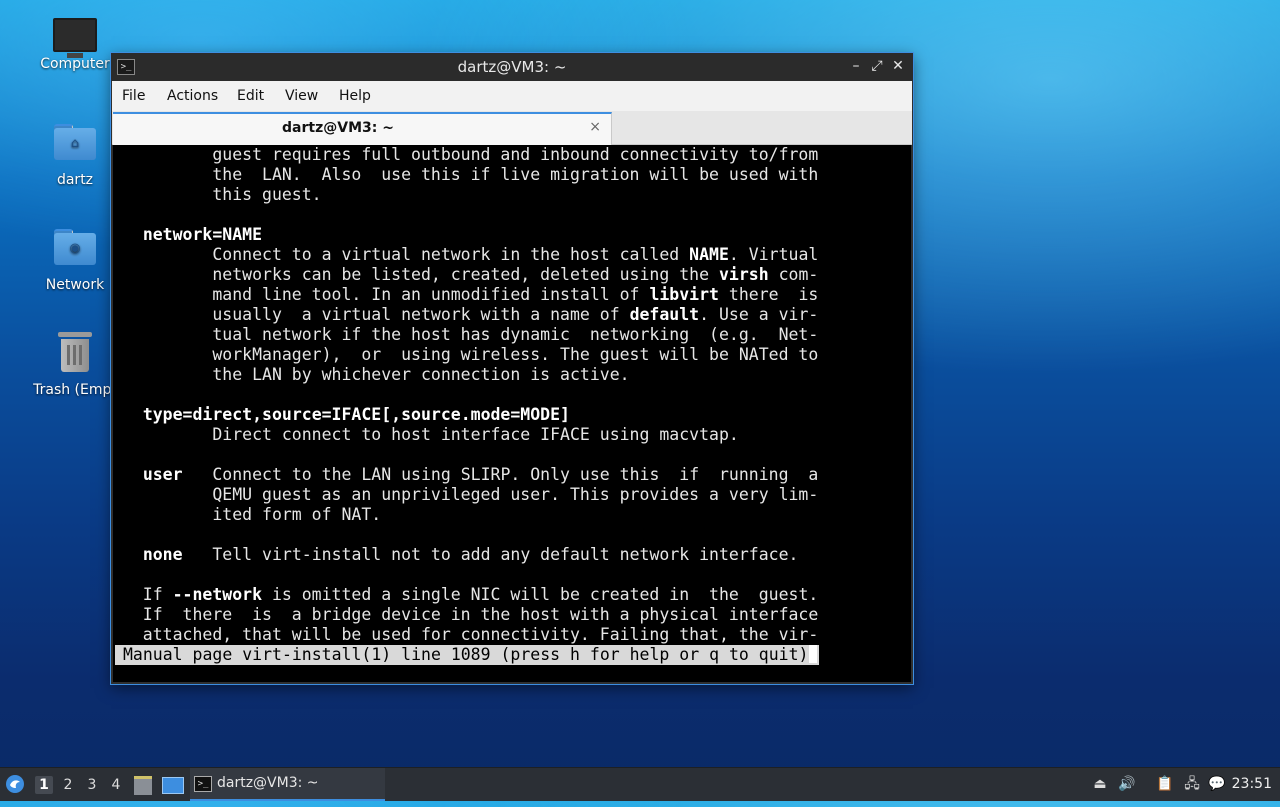 The width and height of the screenshot is (1280, 807). I want to click on desktop-icon-label: Network, so click(75, 285).